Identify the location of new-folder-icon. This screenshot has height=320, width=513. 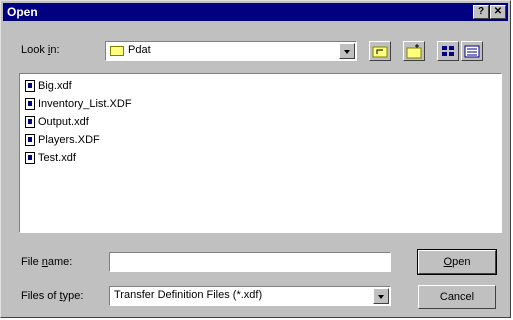
(414, 51).